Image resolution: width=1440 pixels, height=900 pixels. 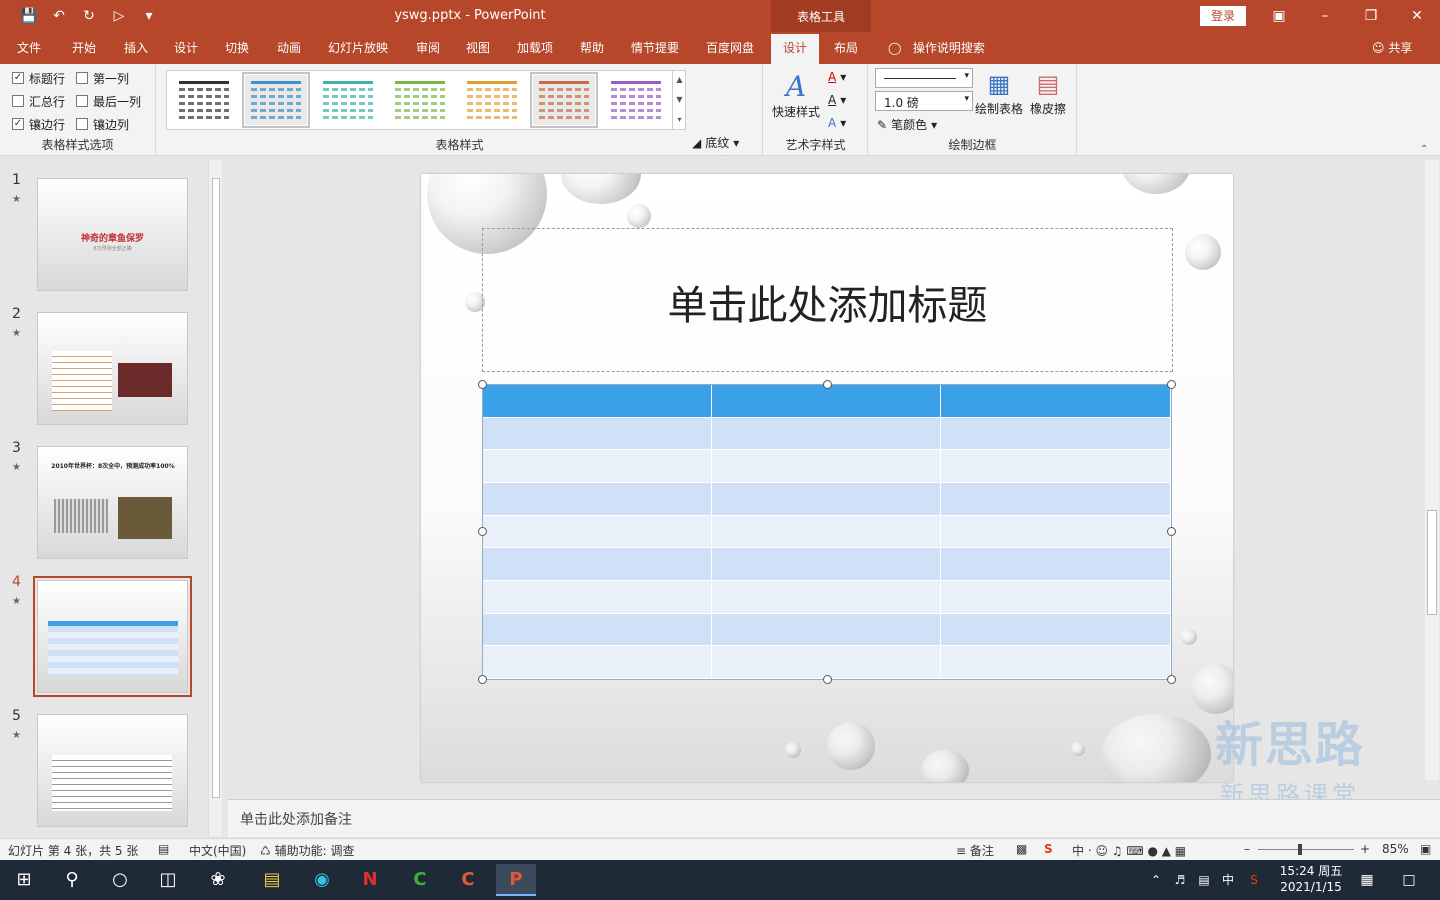 I want to click on spelling-icon: ▤, so click(x=163, y=849).